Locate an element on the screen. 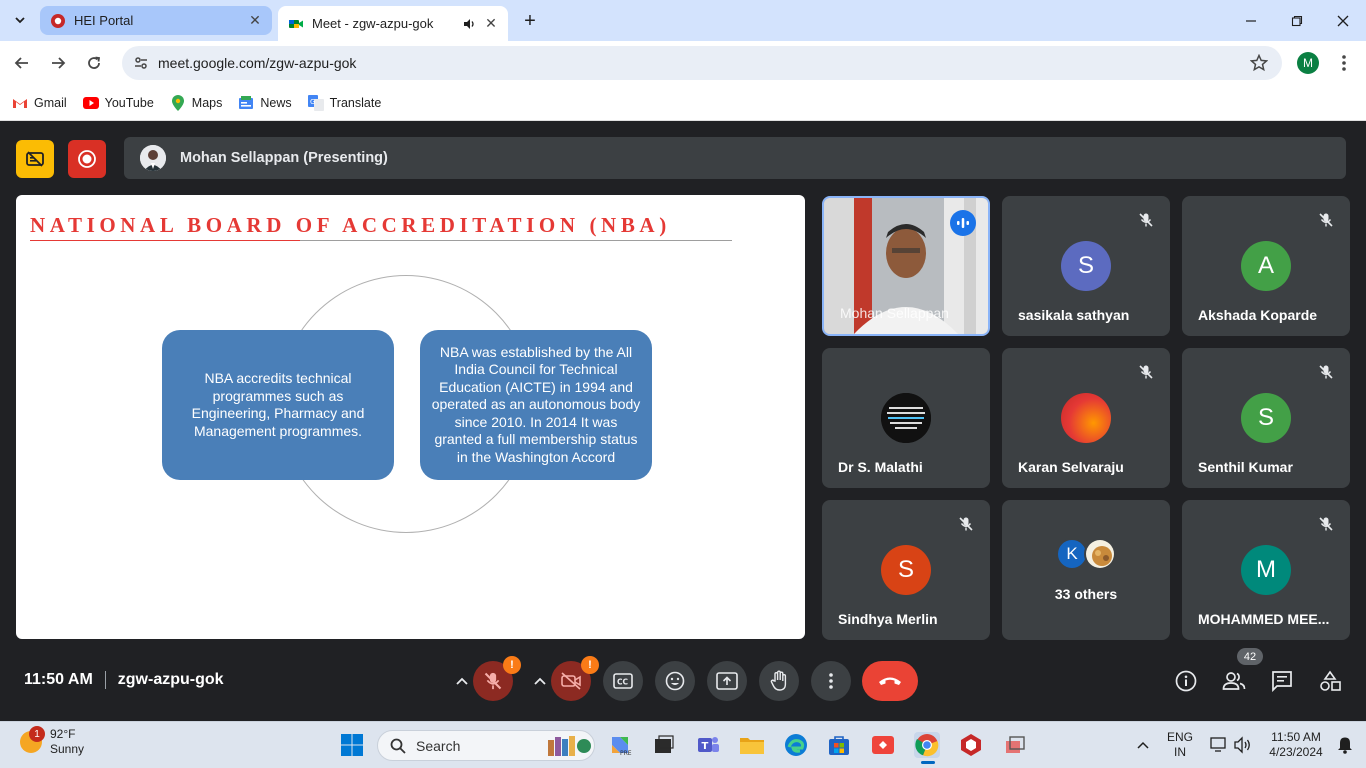 The image size is (1366, 768). people-button is located at coordinates (1234, 681).